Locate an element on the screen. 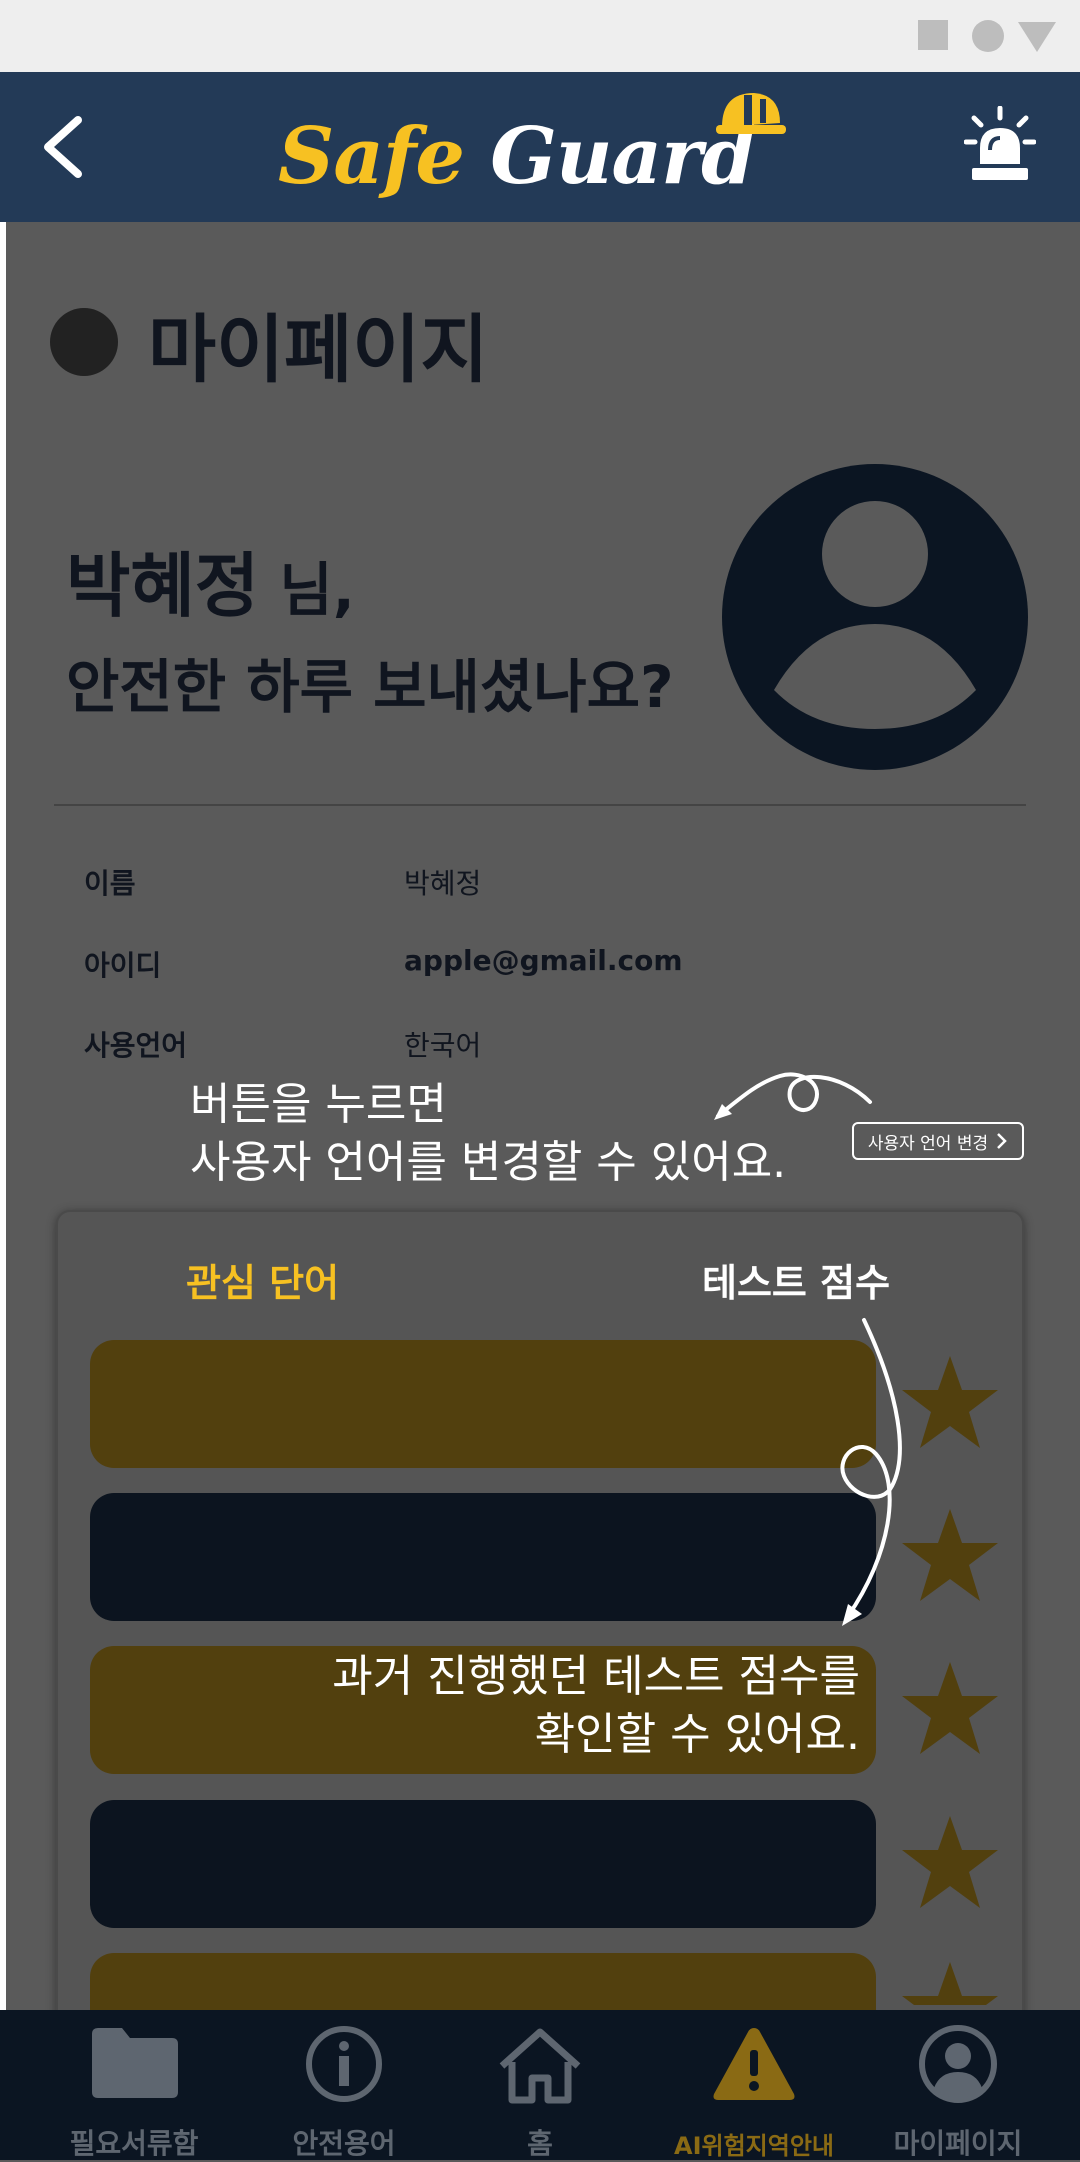 The height and width of the screenshot is (2162, 1080). status-bar is located at coordinates (540, 36).